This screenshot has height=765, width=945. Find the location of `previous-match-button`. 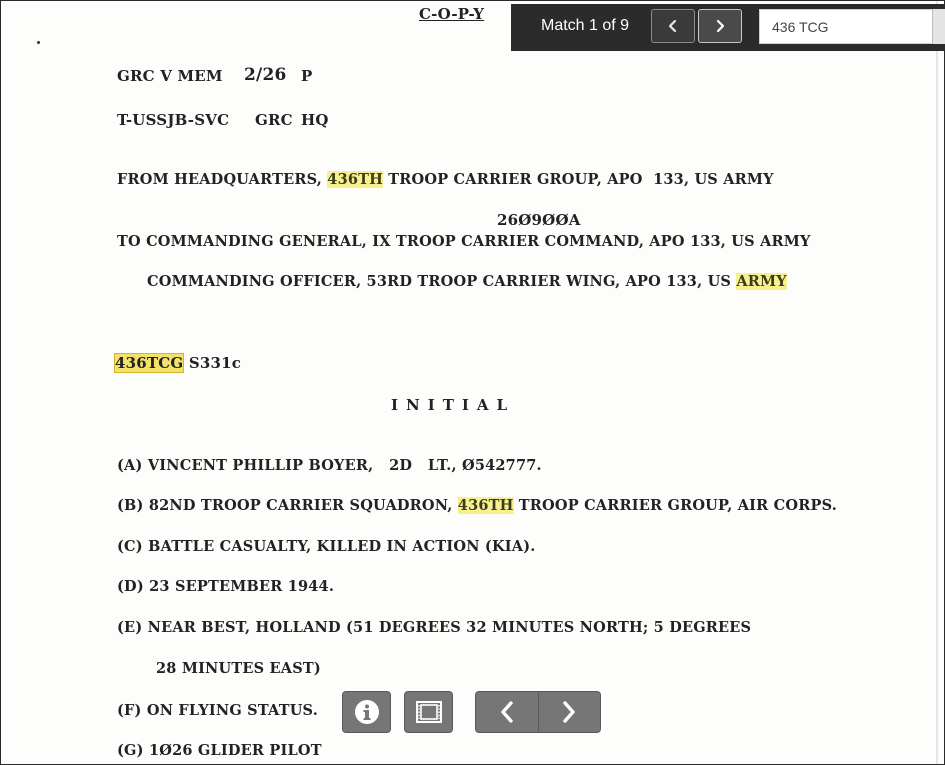

previous-match-button is located at coordinates (673, 26).